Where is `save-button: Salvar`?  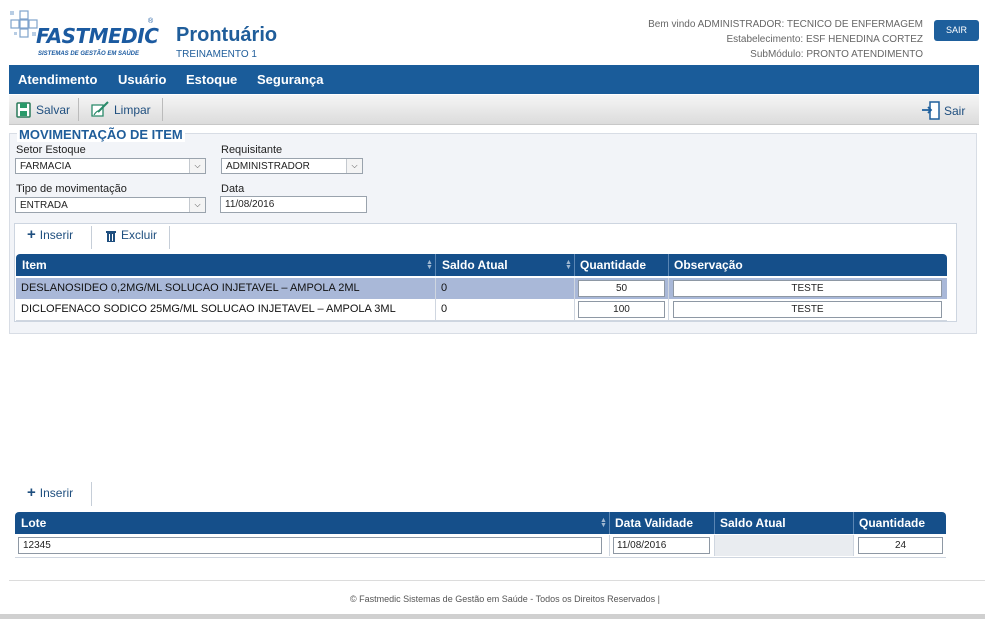 save-button: Salvar is located at coordinates (43, 109).